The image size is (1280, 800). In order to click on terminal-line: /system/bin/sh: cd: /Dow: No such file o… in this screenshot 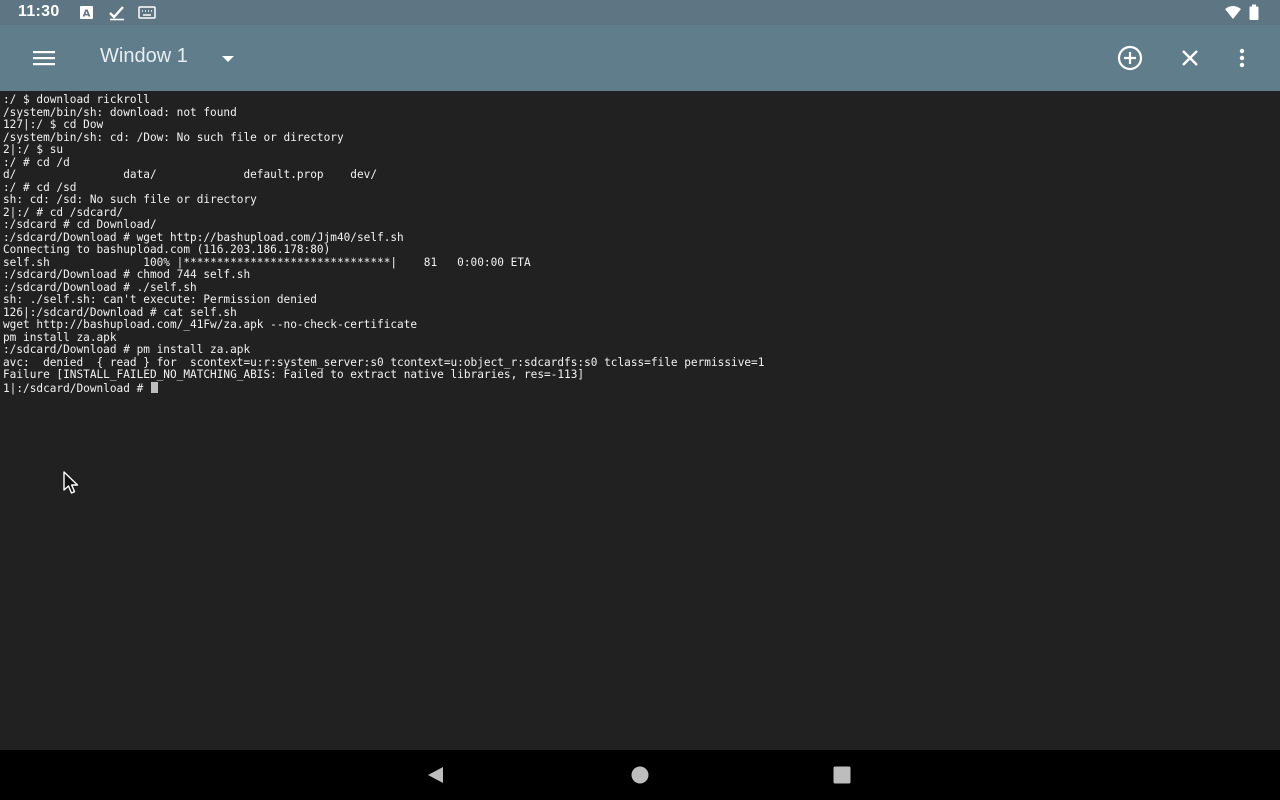, I will do `click(173, 137)`.